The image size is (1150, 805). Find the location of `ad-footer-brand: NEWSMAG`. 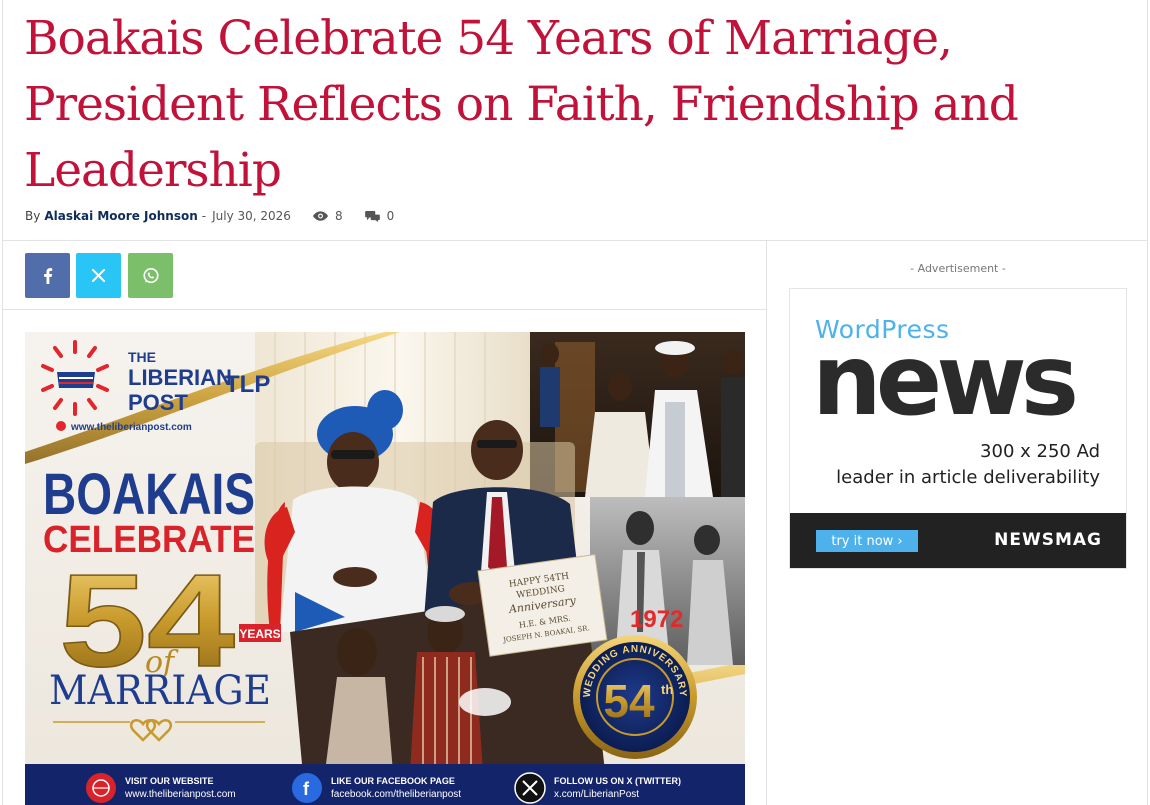

ad-footer-brand: NEWSMAG is located at coordinates (1048, 540).